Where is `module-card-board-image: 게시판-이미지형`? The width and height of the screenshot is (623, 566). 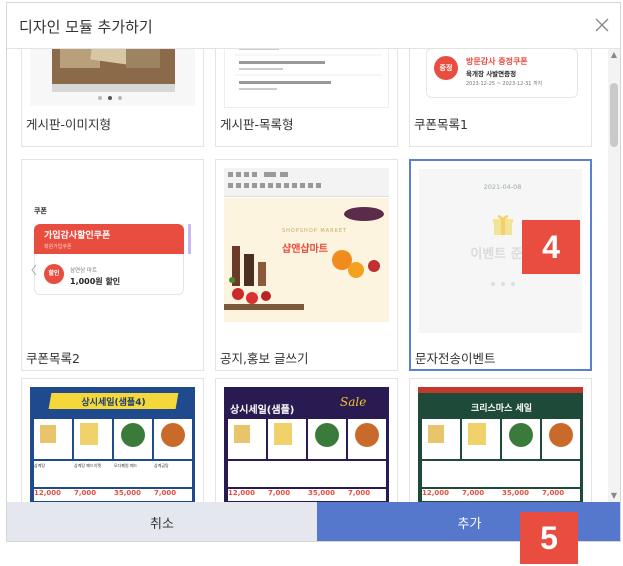 module-card-board-image: 게시판-이미지형 is located at coordinates (112, 98).